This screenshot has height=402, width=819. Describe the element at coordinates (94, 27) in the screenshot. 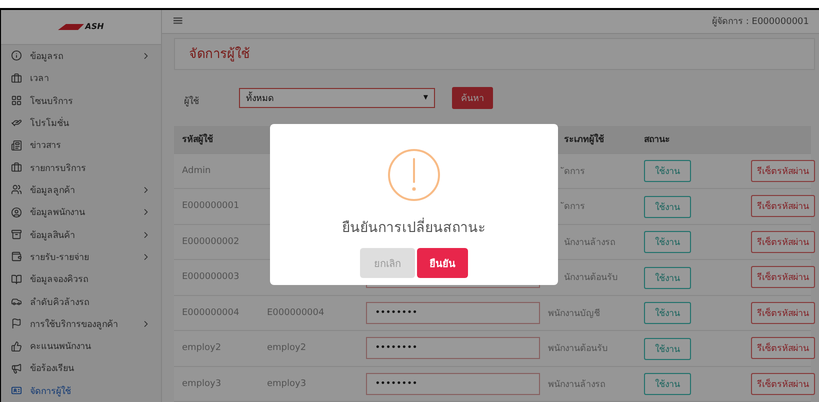

I see `logo-text: ASH` at that location.